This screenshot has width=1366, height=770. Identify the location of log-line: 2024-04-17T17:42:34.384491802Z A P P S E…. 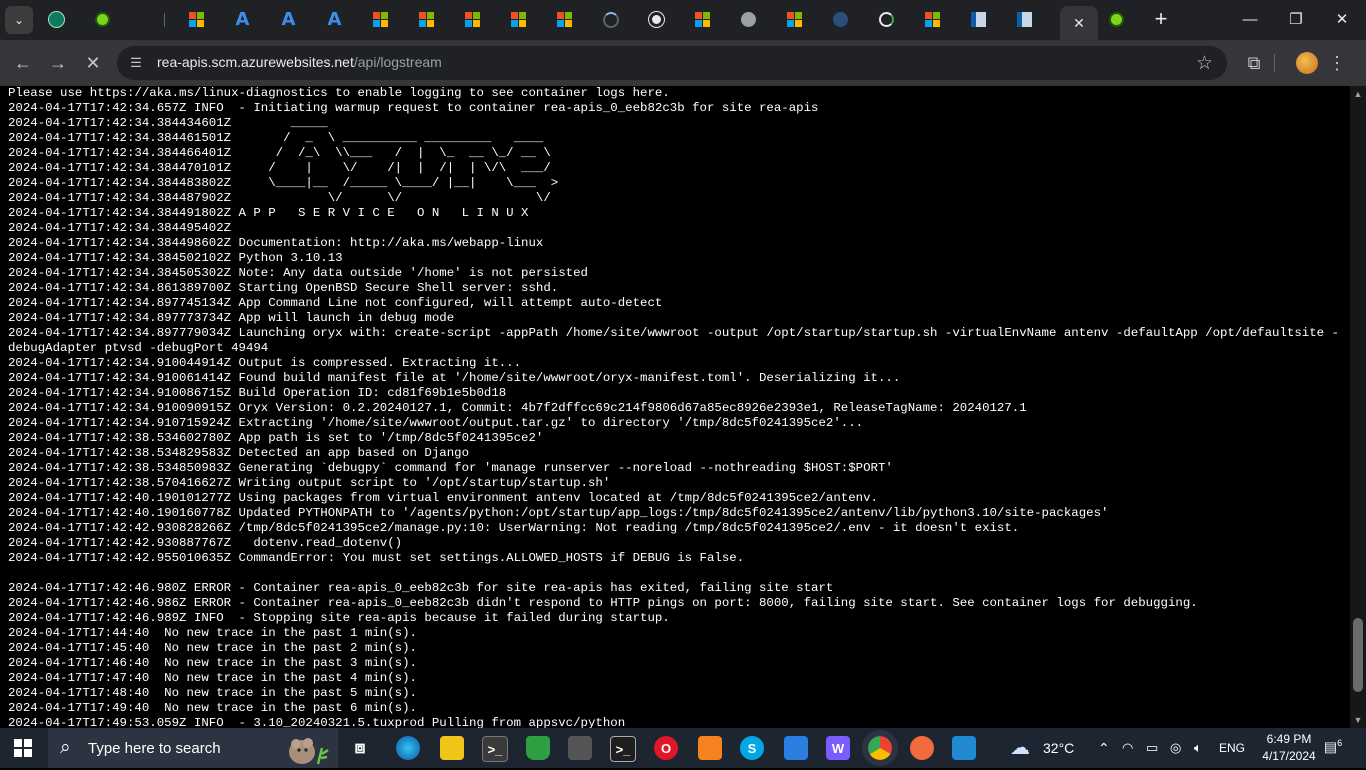
(268, 213).